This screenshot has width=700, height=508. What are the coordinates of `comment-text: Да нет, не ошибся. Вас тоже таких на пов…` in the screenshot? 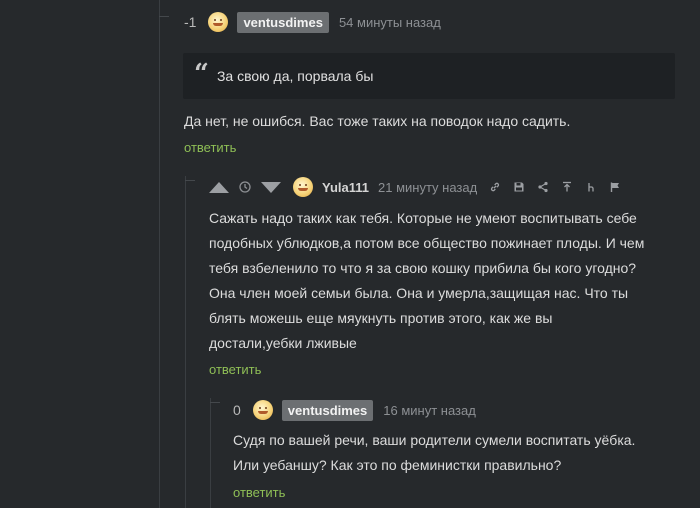 It's located at (377, 121).